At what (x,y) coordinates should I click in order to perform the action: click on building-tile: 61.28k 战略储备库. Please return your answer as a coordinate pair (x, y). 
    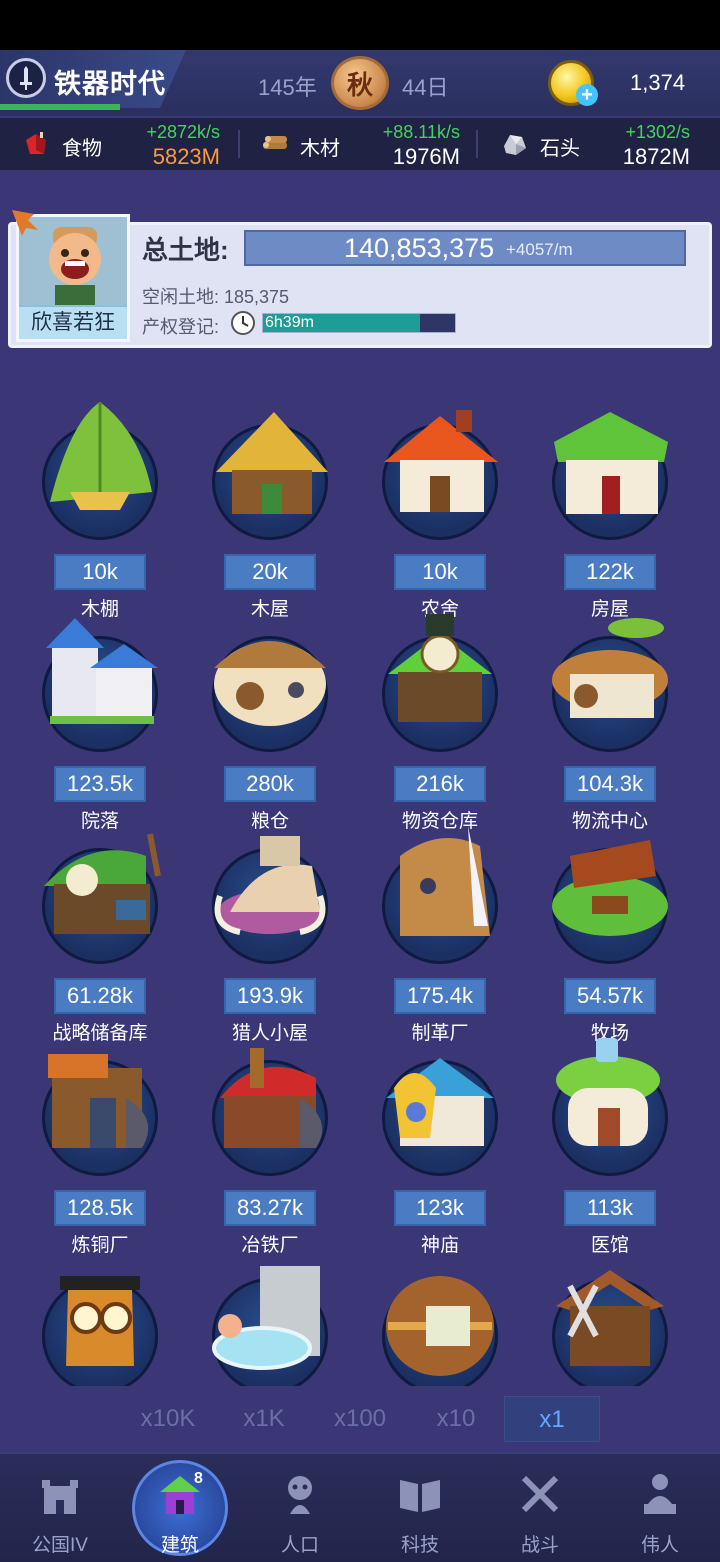
    Looking at the image, I should click on (100, 926).